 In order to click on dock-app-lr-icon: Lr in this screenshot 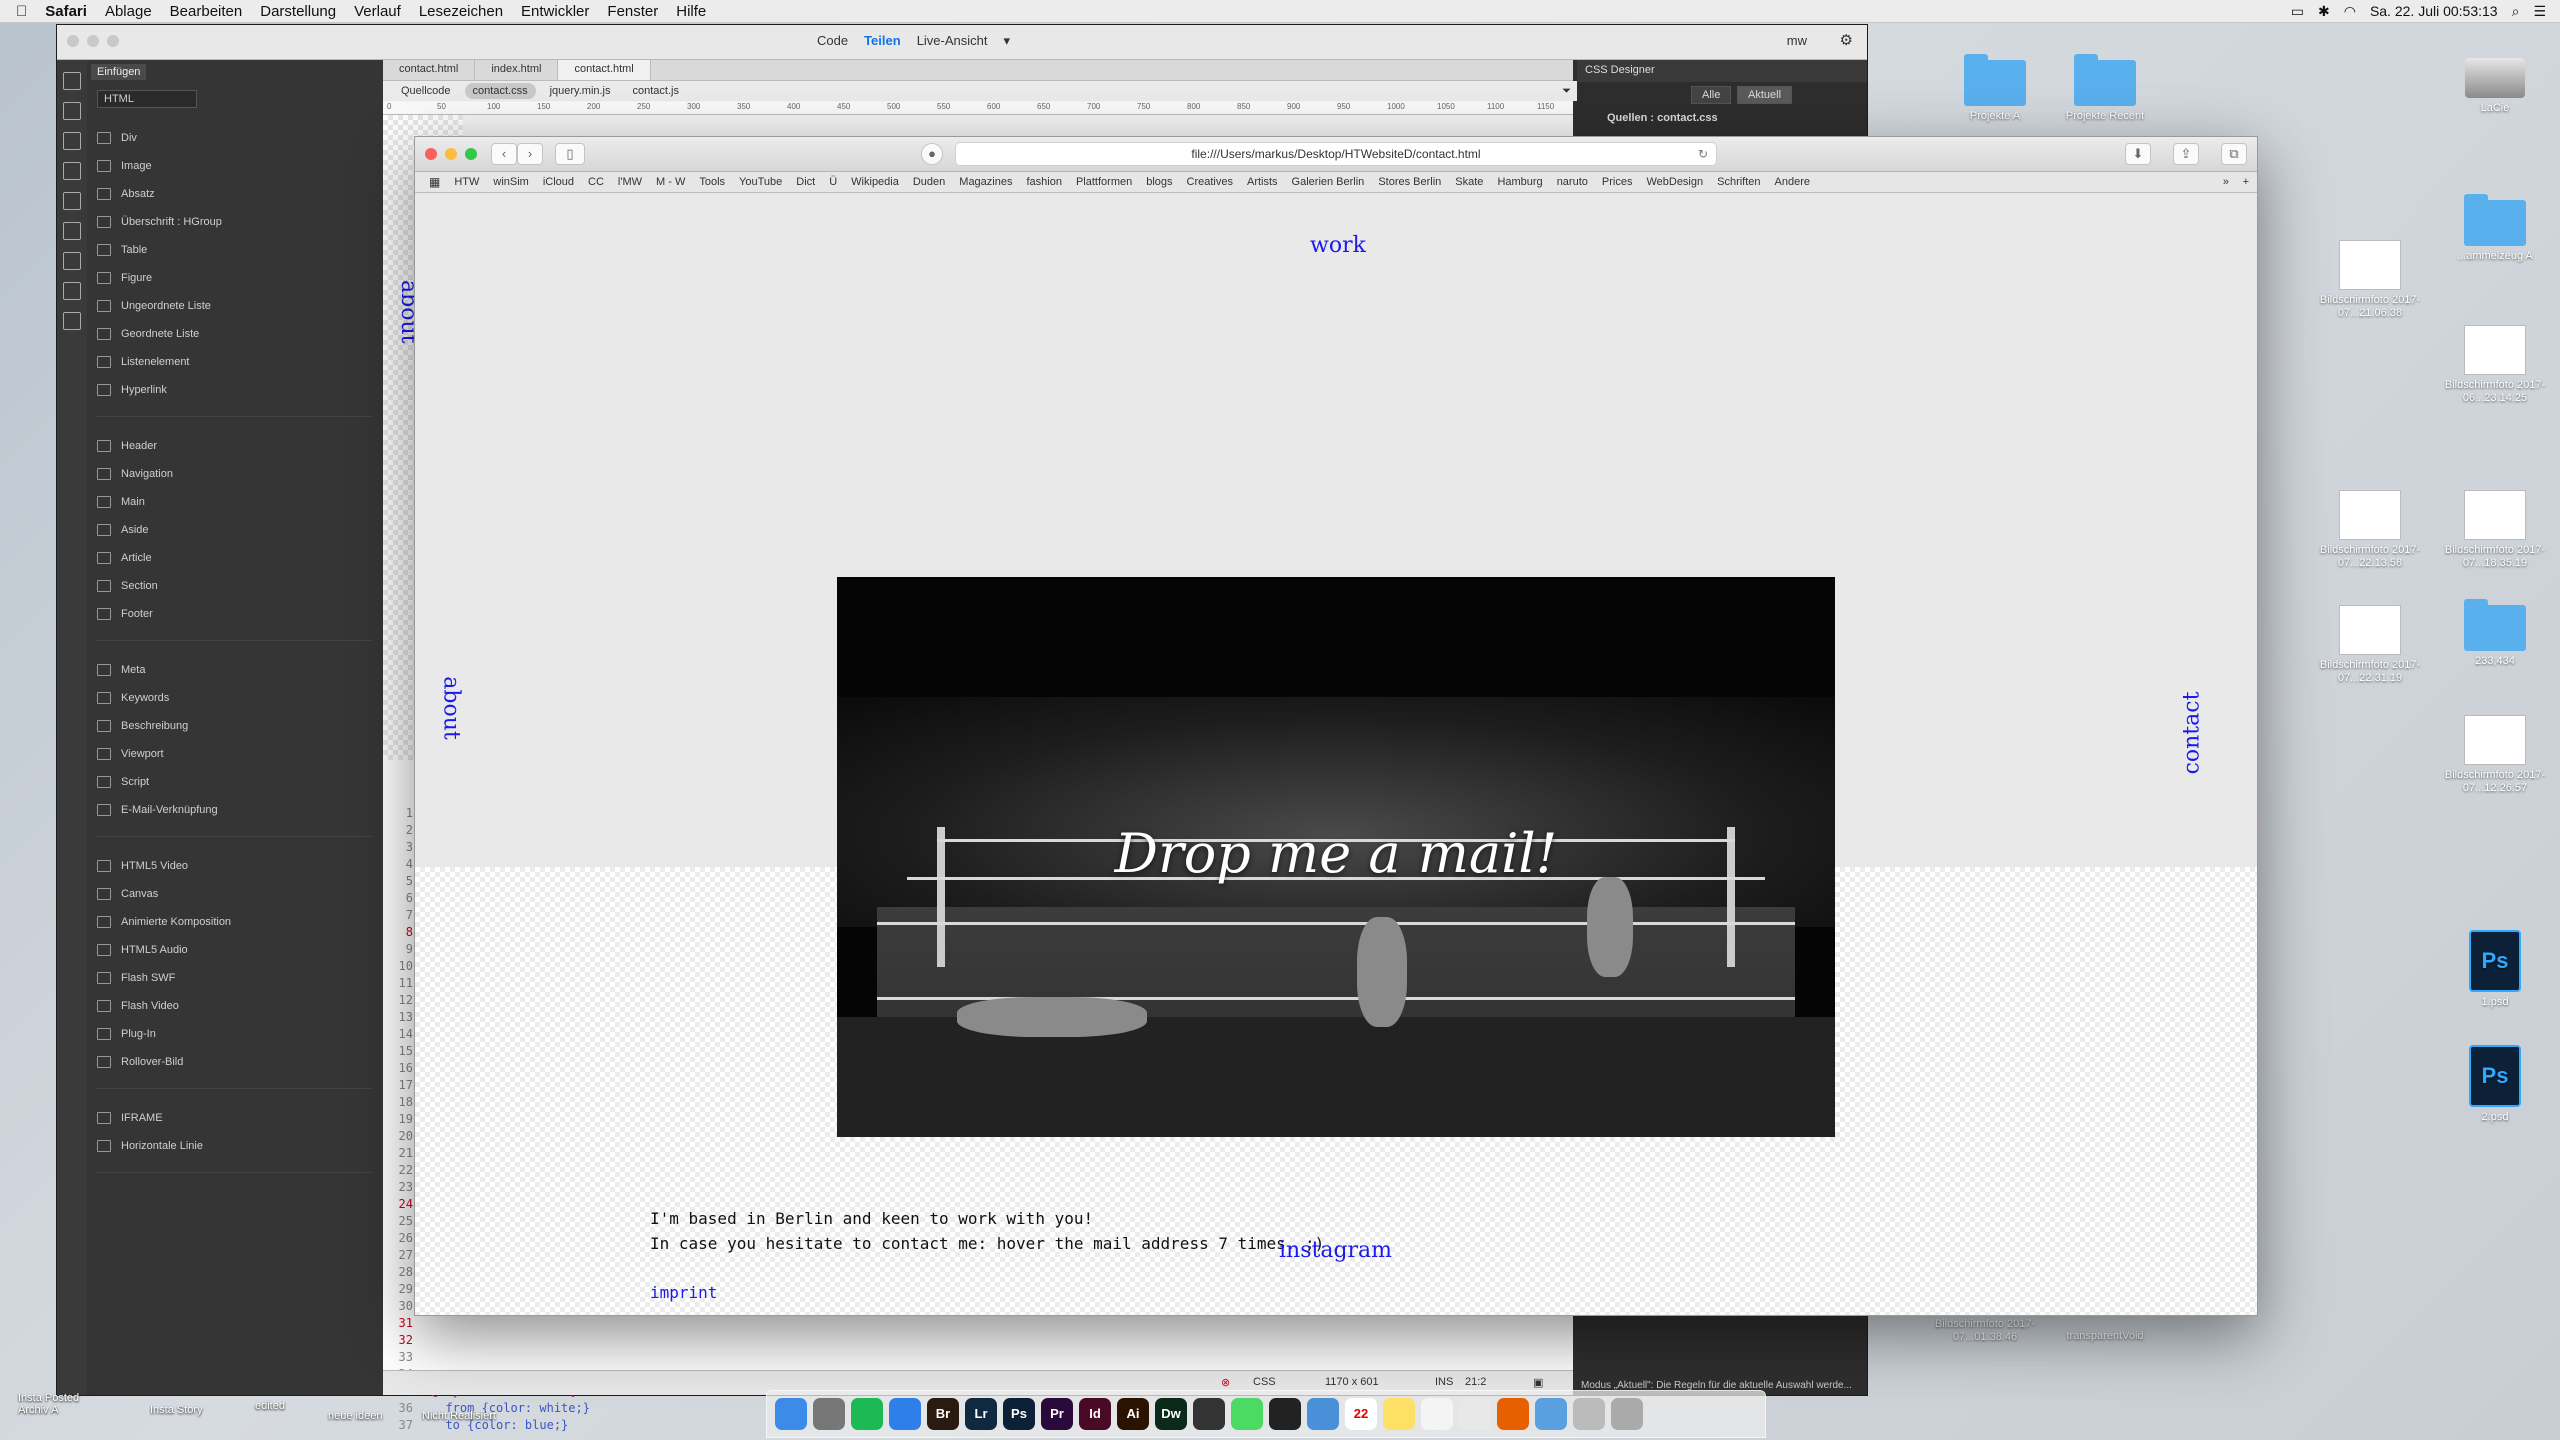, I will do `click(981, 1414)`.